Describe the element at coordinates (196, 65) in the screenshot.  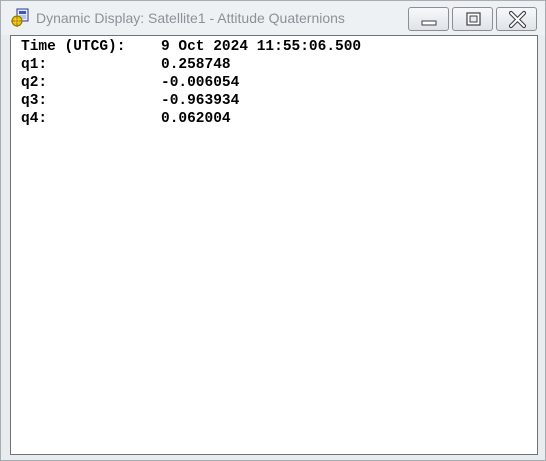
I see `q1-value: 0.258748` at that location.